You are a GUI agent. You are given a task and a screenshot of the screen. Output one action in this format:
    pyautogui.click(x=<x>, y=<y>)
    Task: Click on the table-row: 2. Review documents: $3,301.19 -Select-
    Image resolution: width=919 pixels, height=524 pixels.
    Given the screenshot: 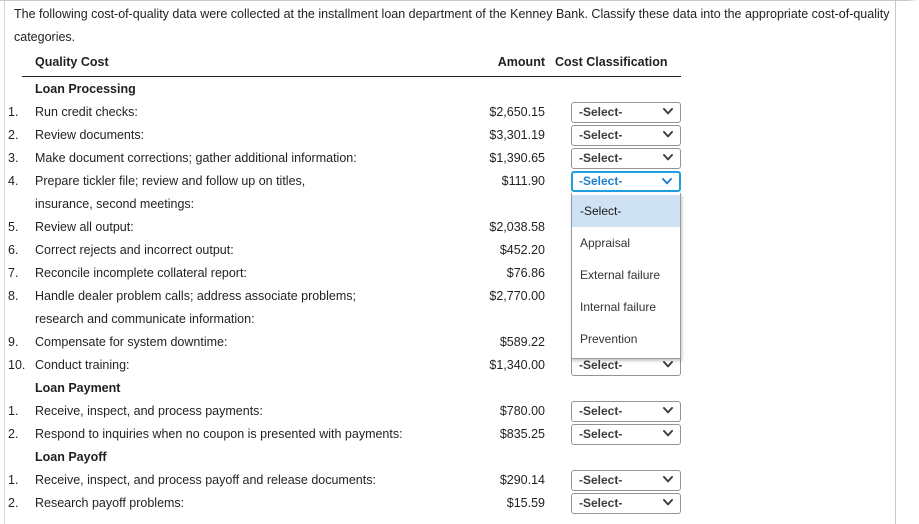 What is the action you would take?
    pyautogui.click(x=344, y=135)
    